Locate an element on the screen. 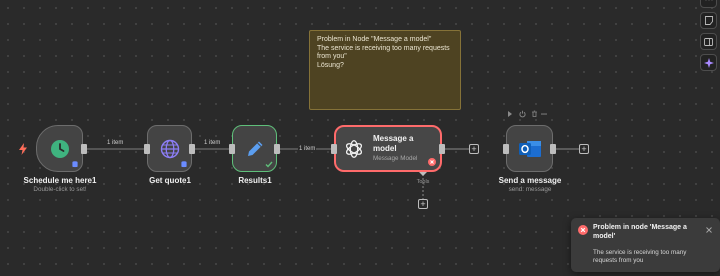 The image size is (720, 276). connection-label-2: 1 item is located at coordinates (212, 143).